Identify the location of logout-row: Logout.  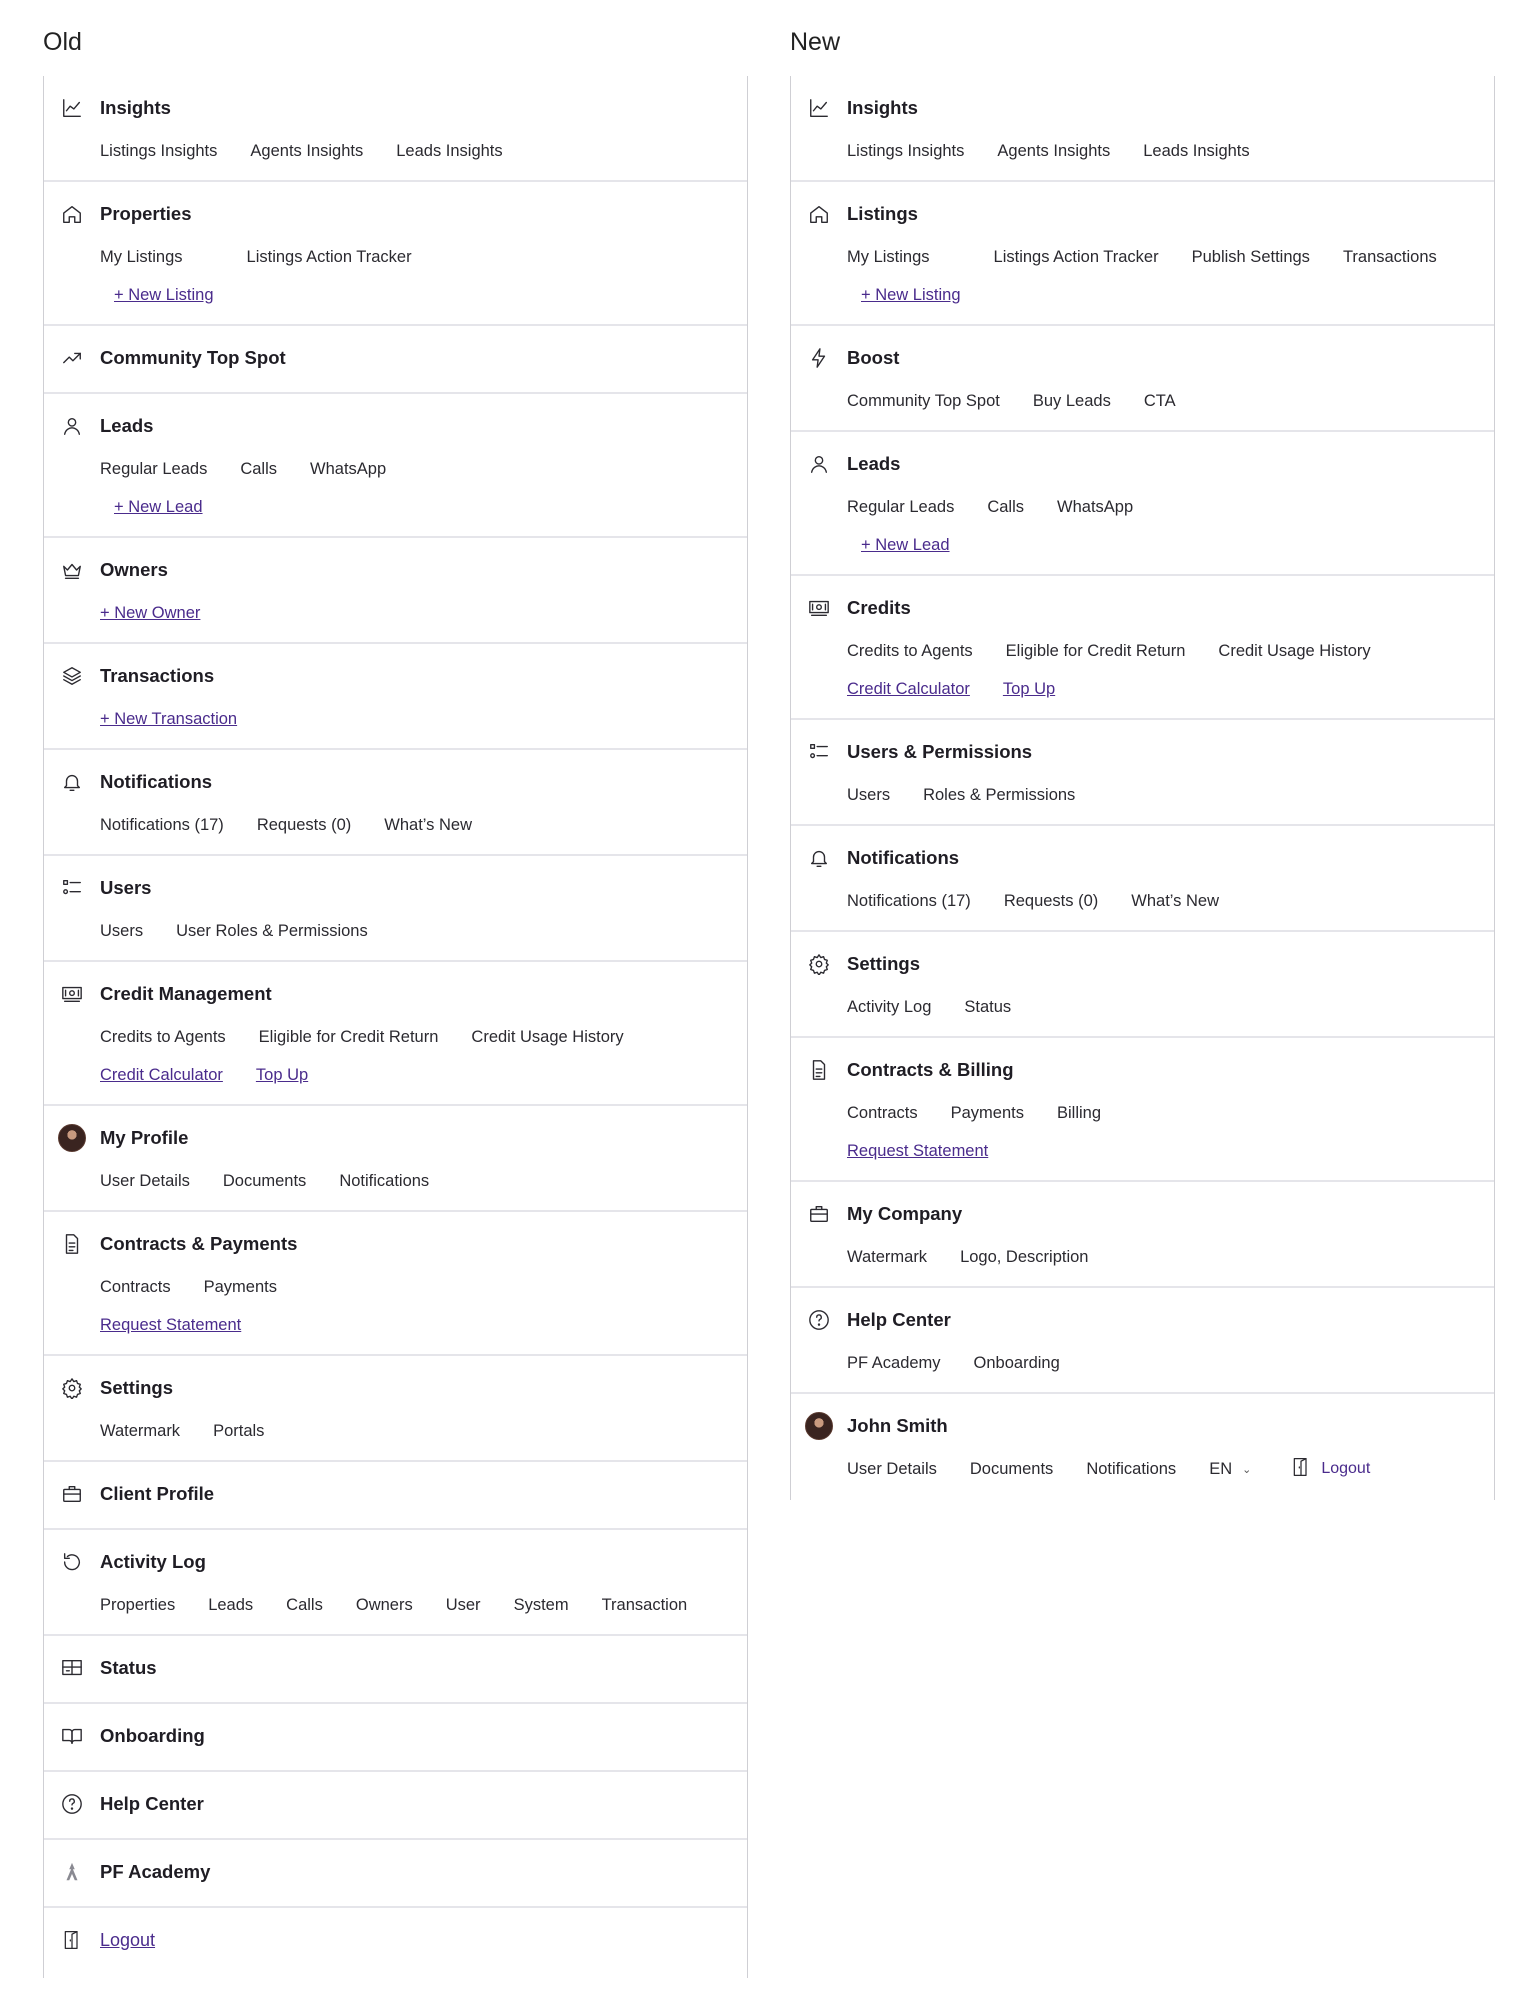
(395, 1936).